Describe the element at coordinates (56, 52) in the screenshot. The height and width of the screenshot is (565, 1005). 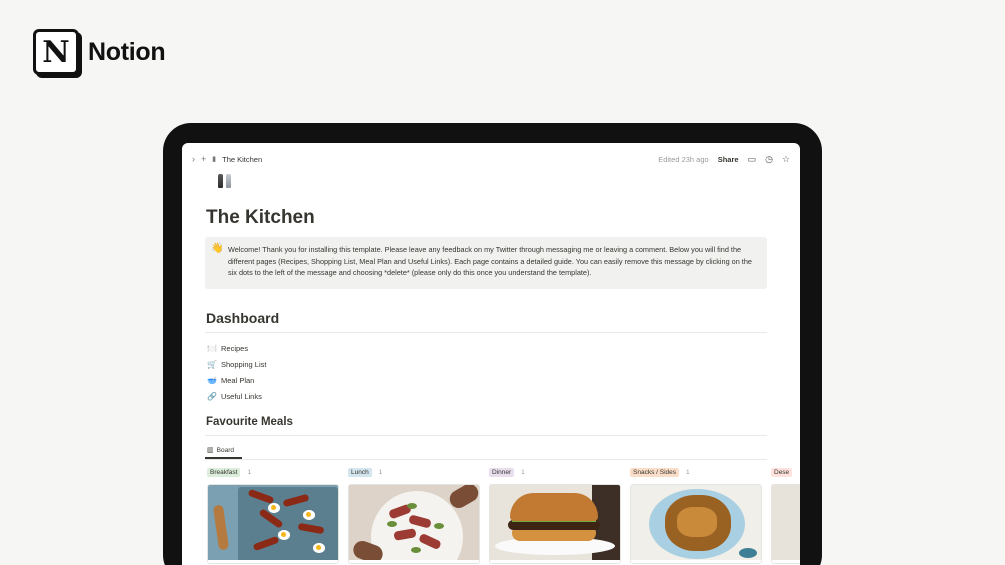
I see `notion-logo-icon: N` at that location.